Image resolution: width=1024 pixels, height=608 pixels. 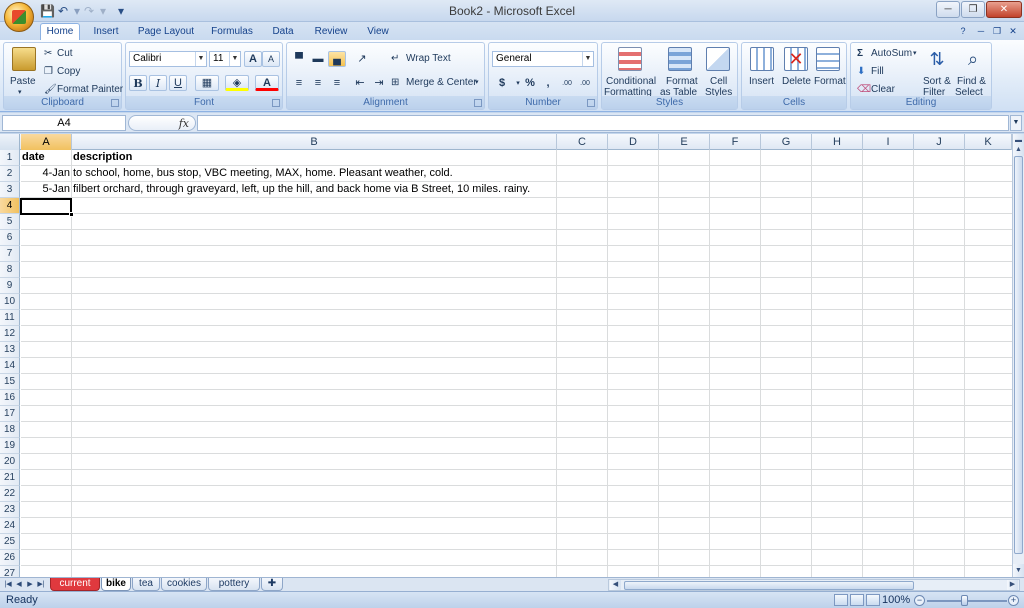 What do you see at coordinates (10, 526) in the screenshot?
I see `row-header-24: 24` at bounding box center [10, 526].